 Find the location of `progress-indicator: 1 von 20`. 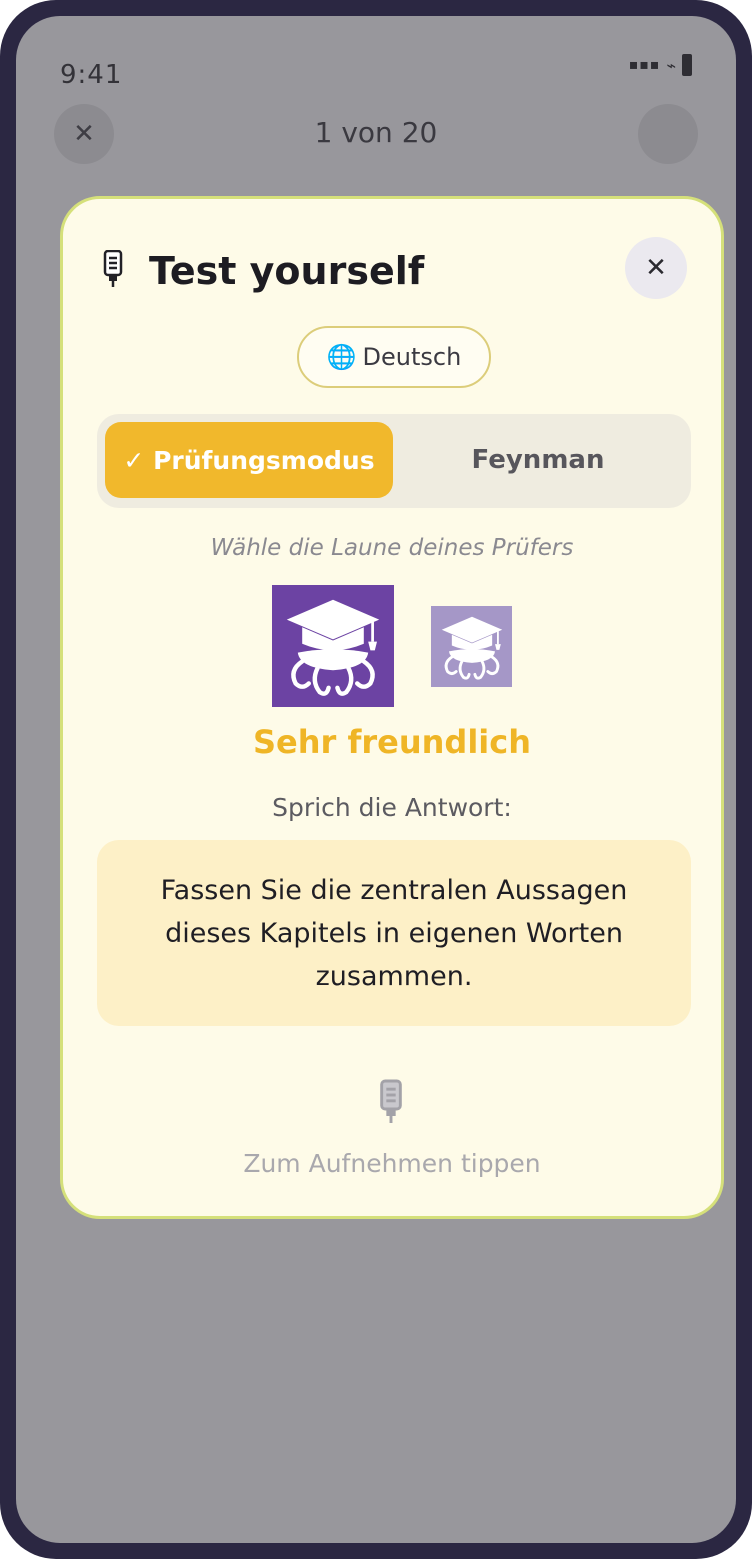

progress-indicator: 1 von 20 is located at coordinates (376, 132).